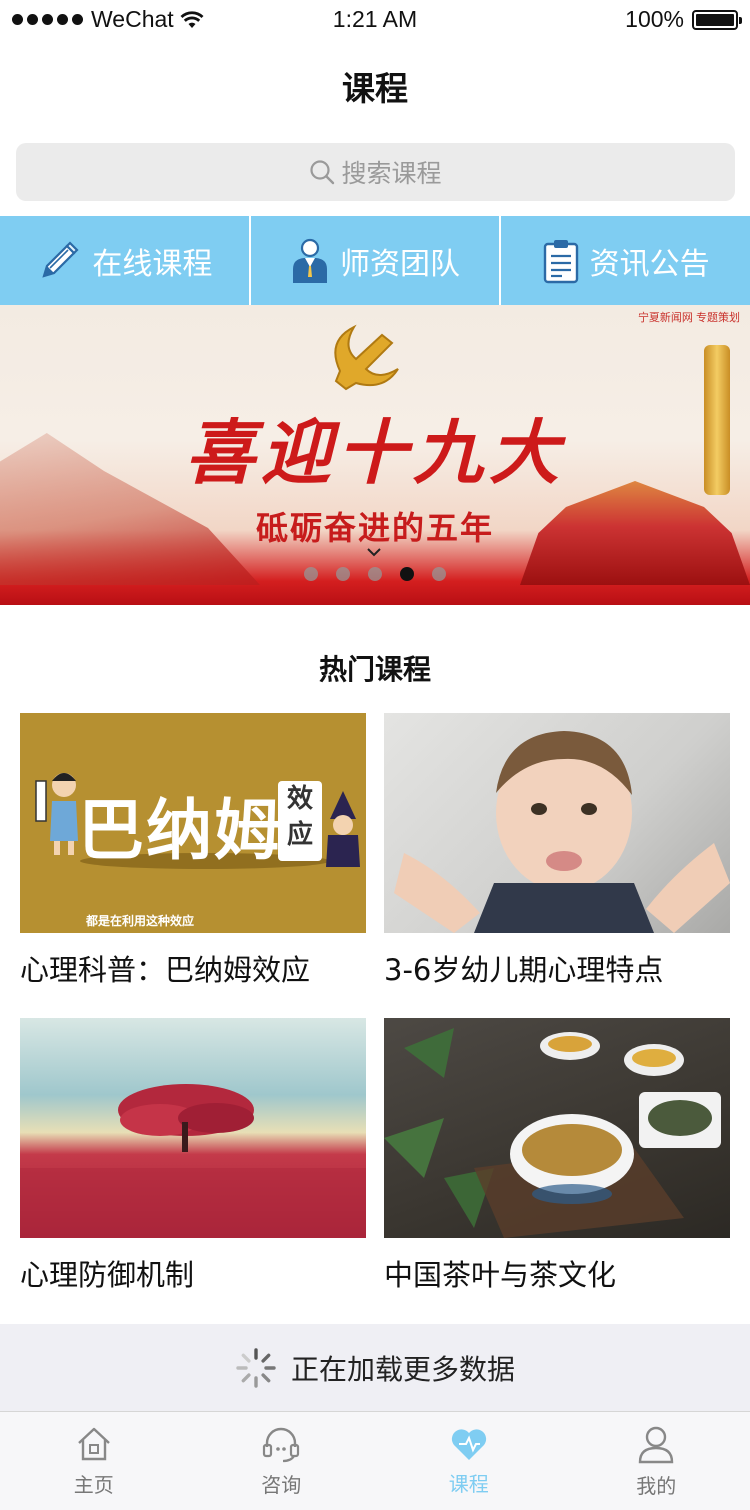  I want to click on tea-photo, so click(552, 1133).